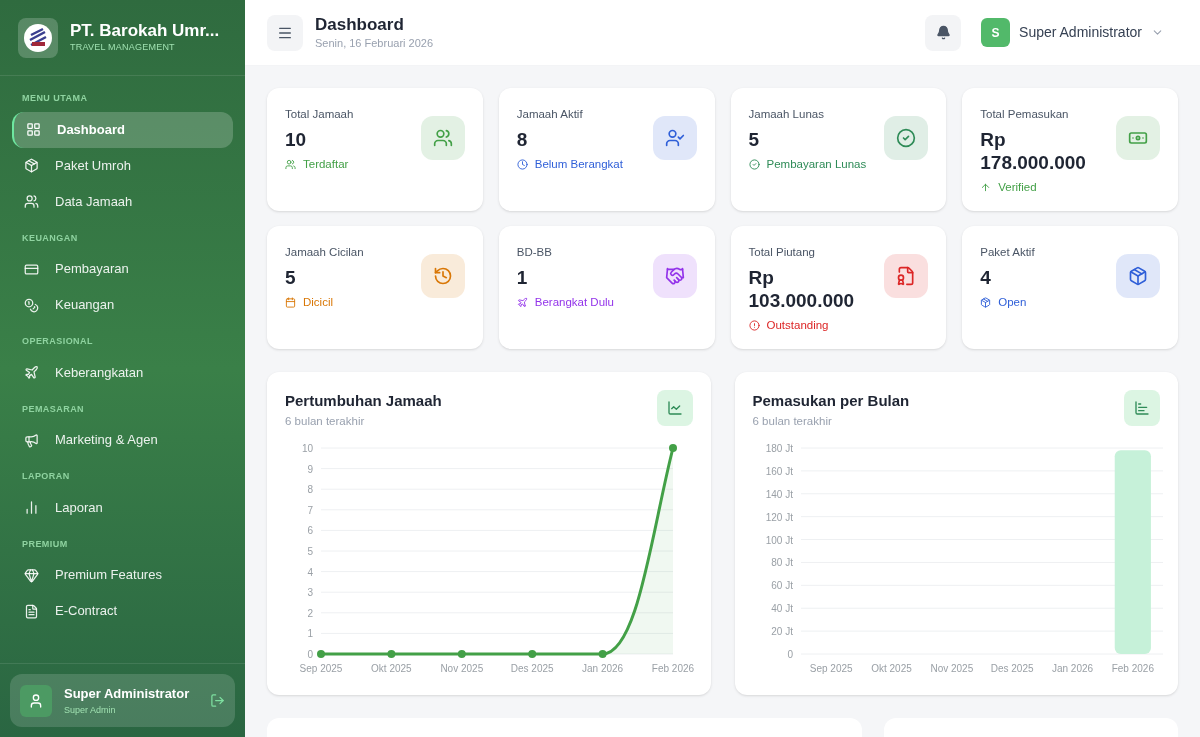  I want to click on stat-note: Pembayaran Lunas, so click(816, 165).